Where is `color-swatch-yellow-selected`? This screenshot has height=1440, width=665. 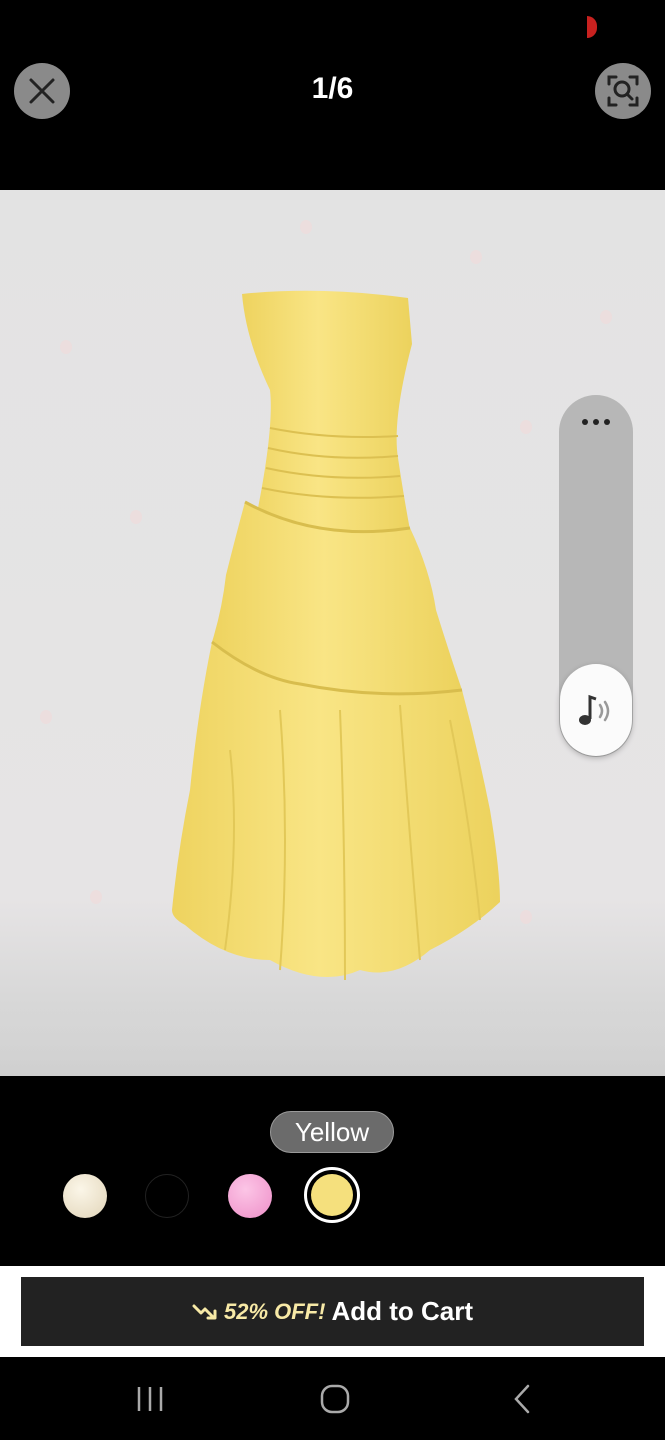
color-swatch-yellow-selected is located at coordinates (332, 1195).